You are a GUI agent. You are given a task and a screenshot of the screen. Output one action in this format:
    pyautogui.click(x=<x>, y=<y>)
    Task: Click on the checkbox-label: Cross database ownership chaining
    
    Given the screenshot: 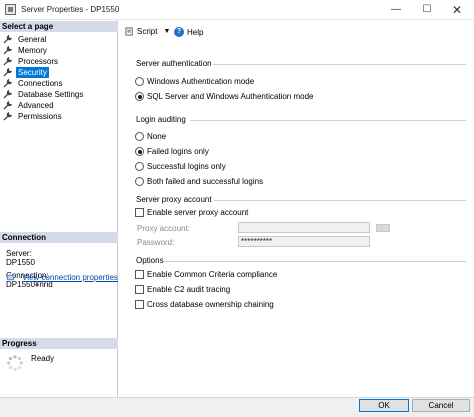 What is the action you would take?
    pyautogui.click(x=210, y=304)
    